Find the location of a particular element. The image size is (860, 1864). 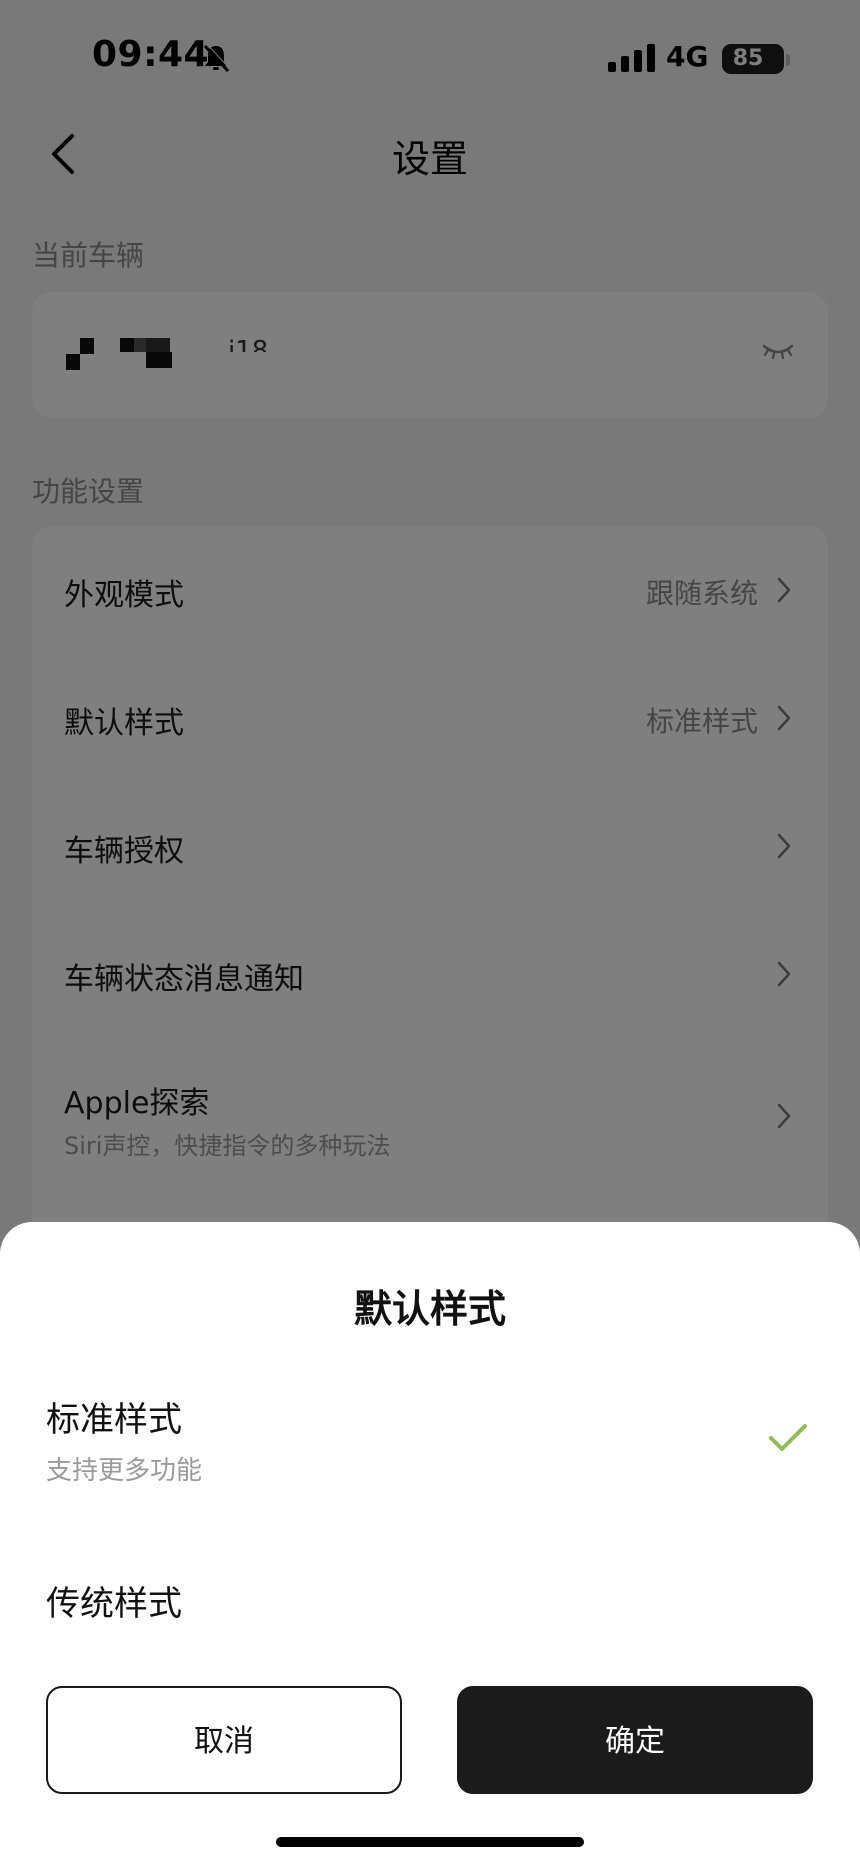

option-subtitle: 支持更多功能 is located at coordinates (124, 1471).